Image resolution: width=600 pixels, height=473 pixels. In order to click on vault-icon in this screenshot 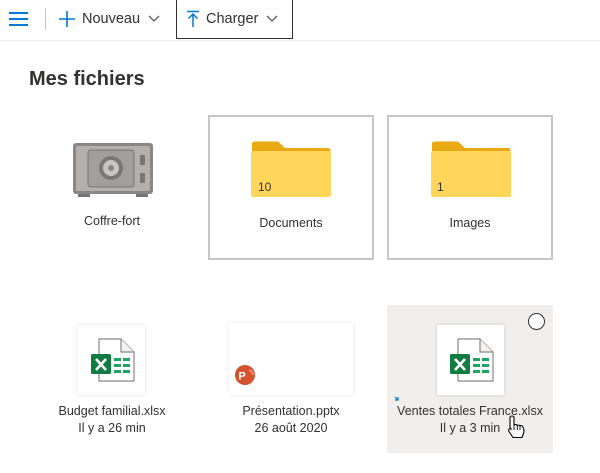, I will do `click(113, 170)`.